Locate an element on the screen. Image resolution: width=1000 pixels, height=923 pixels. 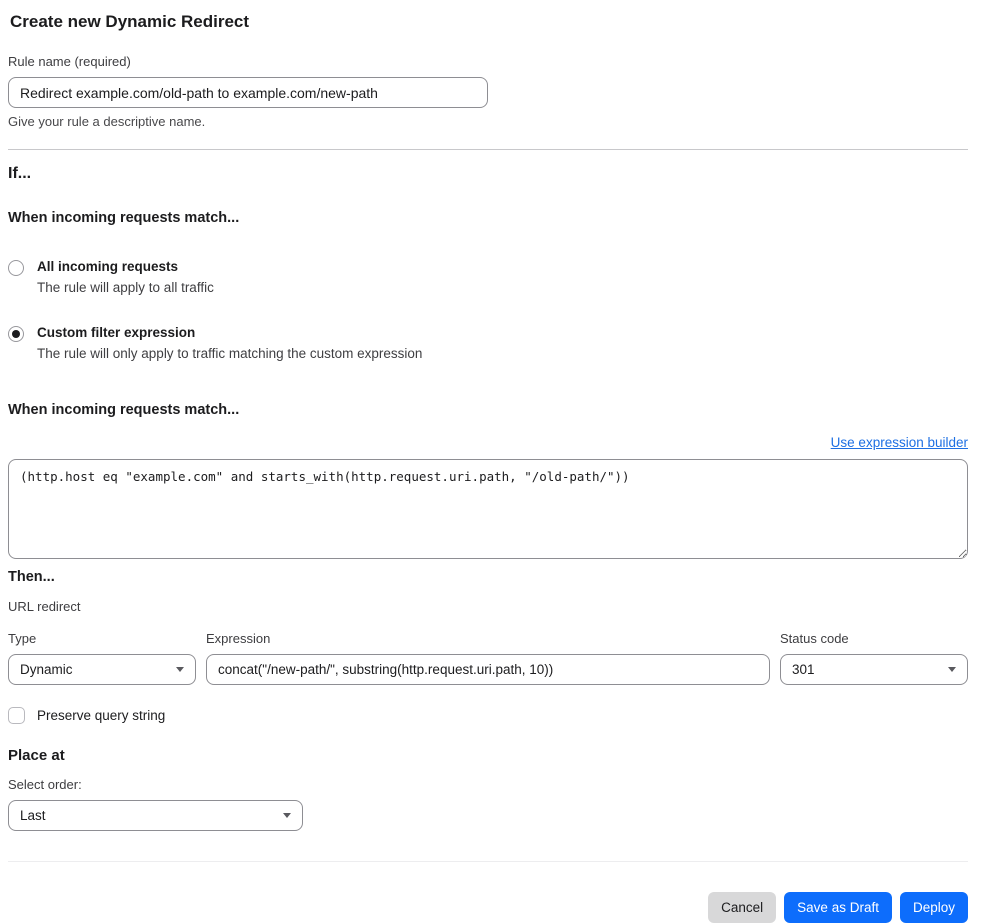
rule-name-label: Rule name (required) is located at coordinates (69, 61).